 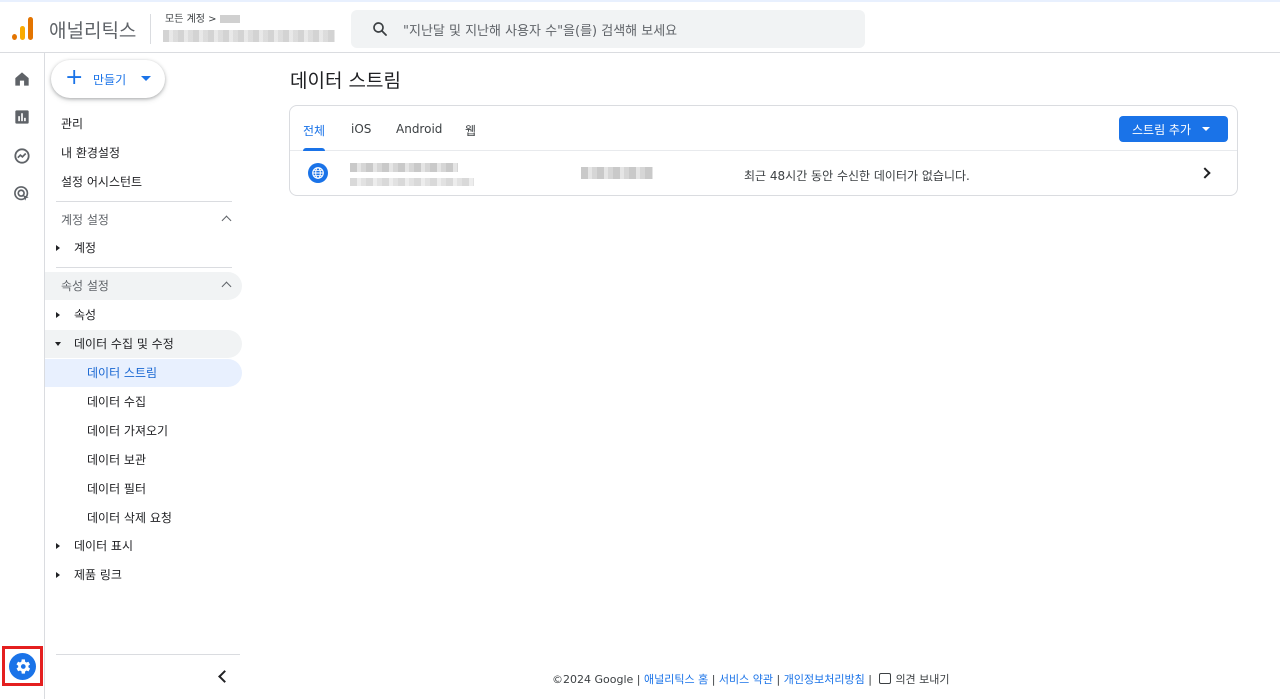 What do you see at coordinates (22, 79) in the screenshot?
I see `home-icon` at bounding box center [22, 79].